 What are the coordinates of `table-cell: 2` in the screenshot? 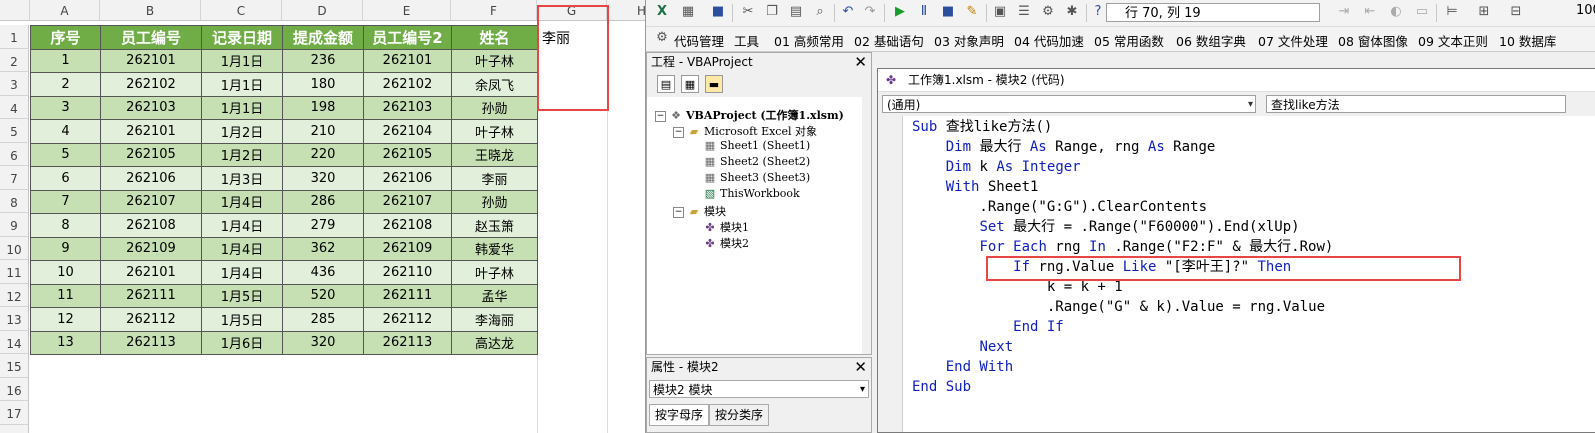 It's located at (65, 84).